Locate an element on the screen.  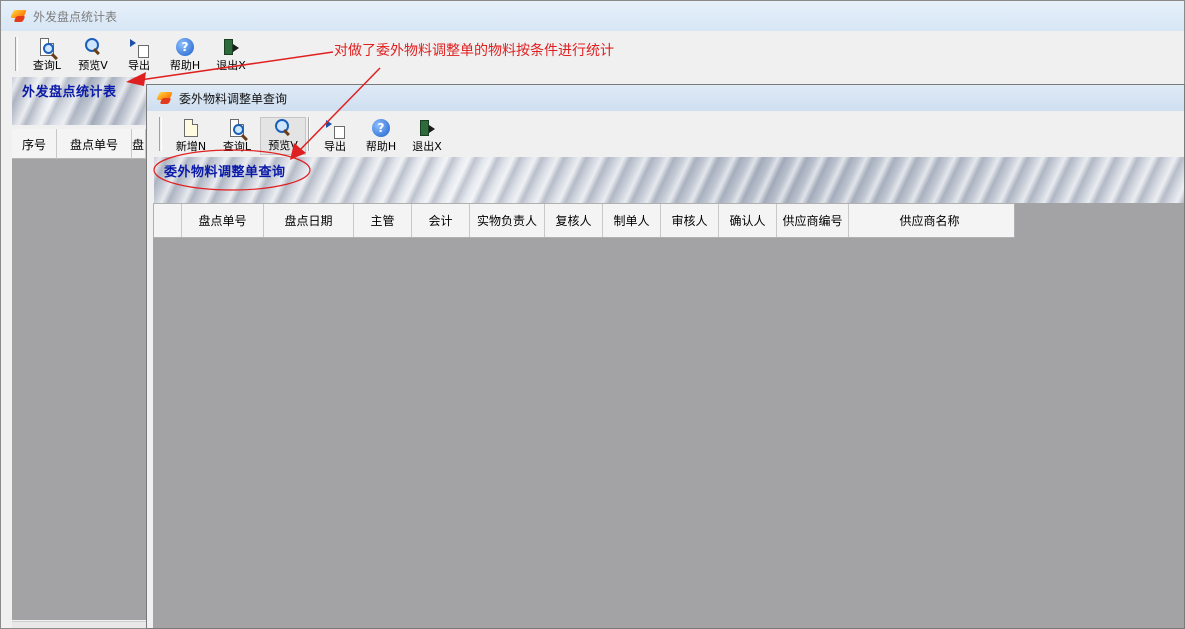
outer-banner-title: 外发盘点统计表 is located at coordinates (69, 92).